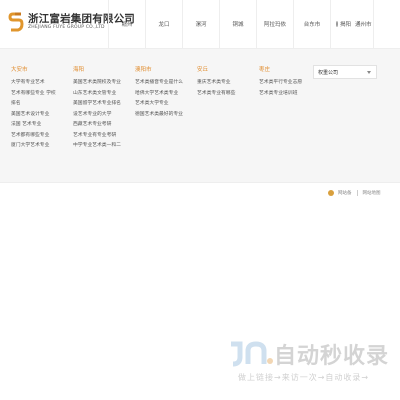 This screenshot has height=400, width=400. What do you see at coordinates (357, 193) in the screenshot?
I see `footer-separator` at bounding box center [357, 193].